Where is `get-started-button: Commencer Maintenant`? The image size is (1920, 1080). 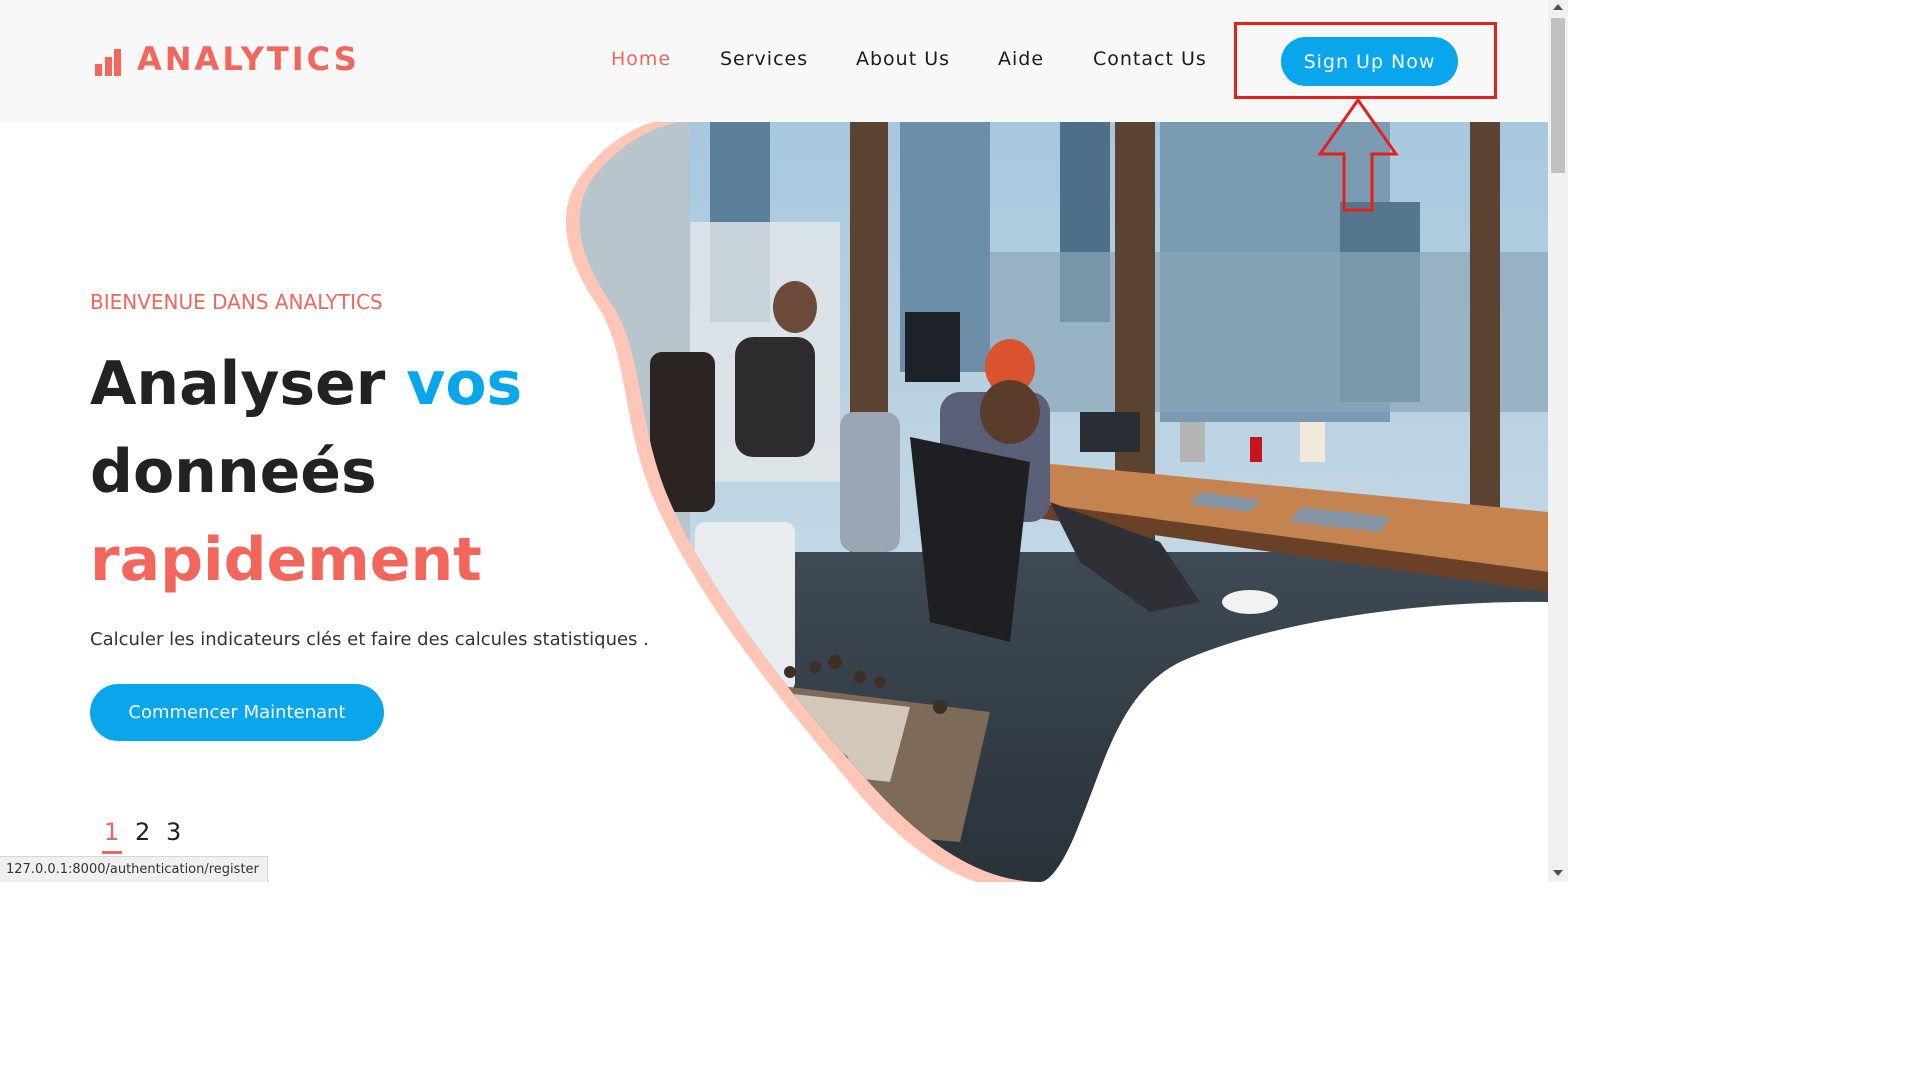
get-started-button: Commencer Maintenant is located at coordinates (237, 712).